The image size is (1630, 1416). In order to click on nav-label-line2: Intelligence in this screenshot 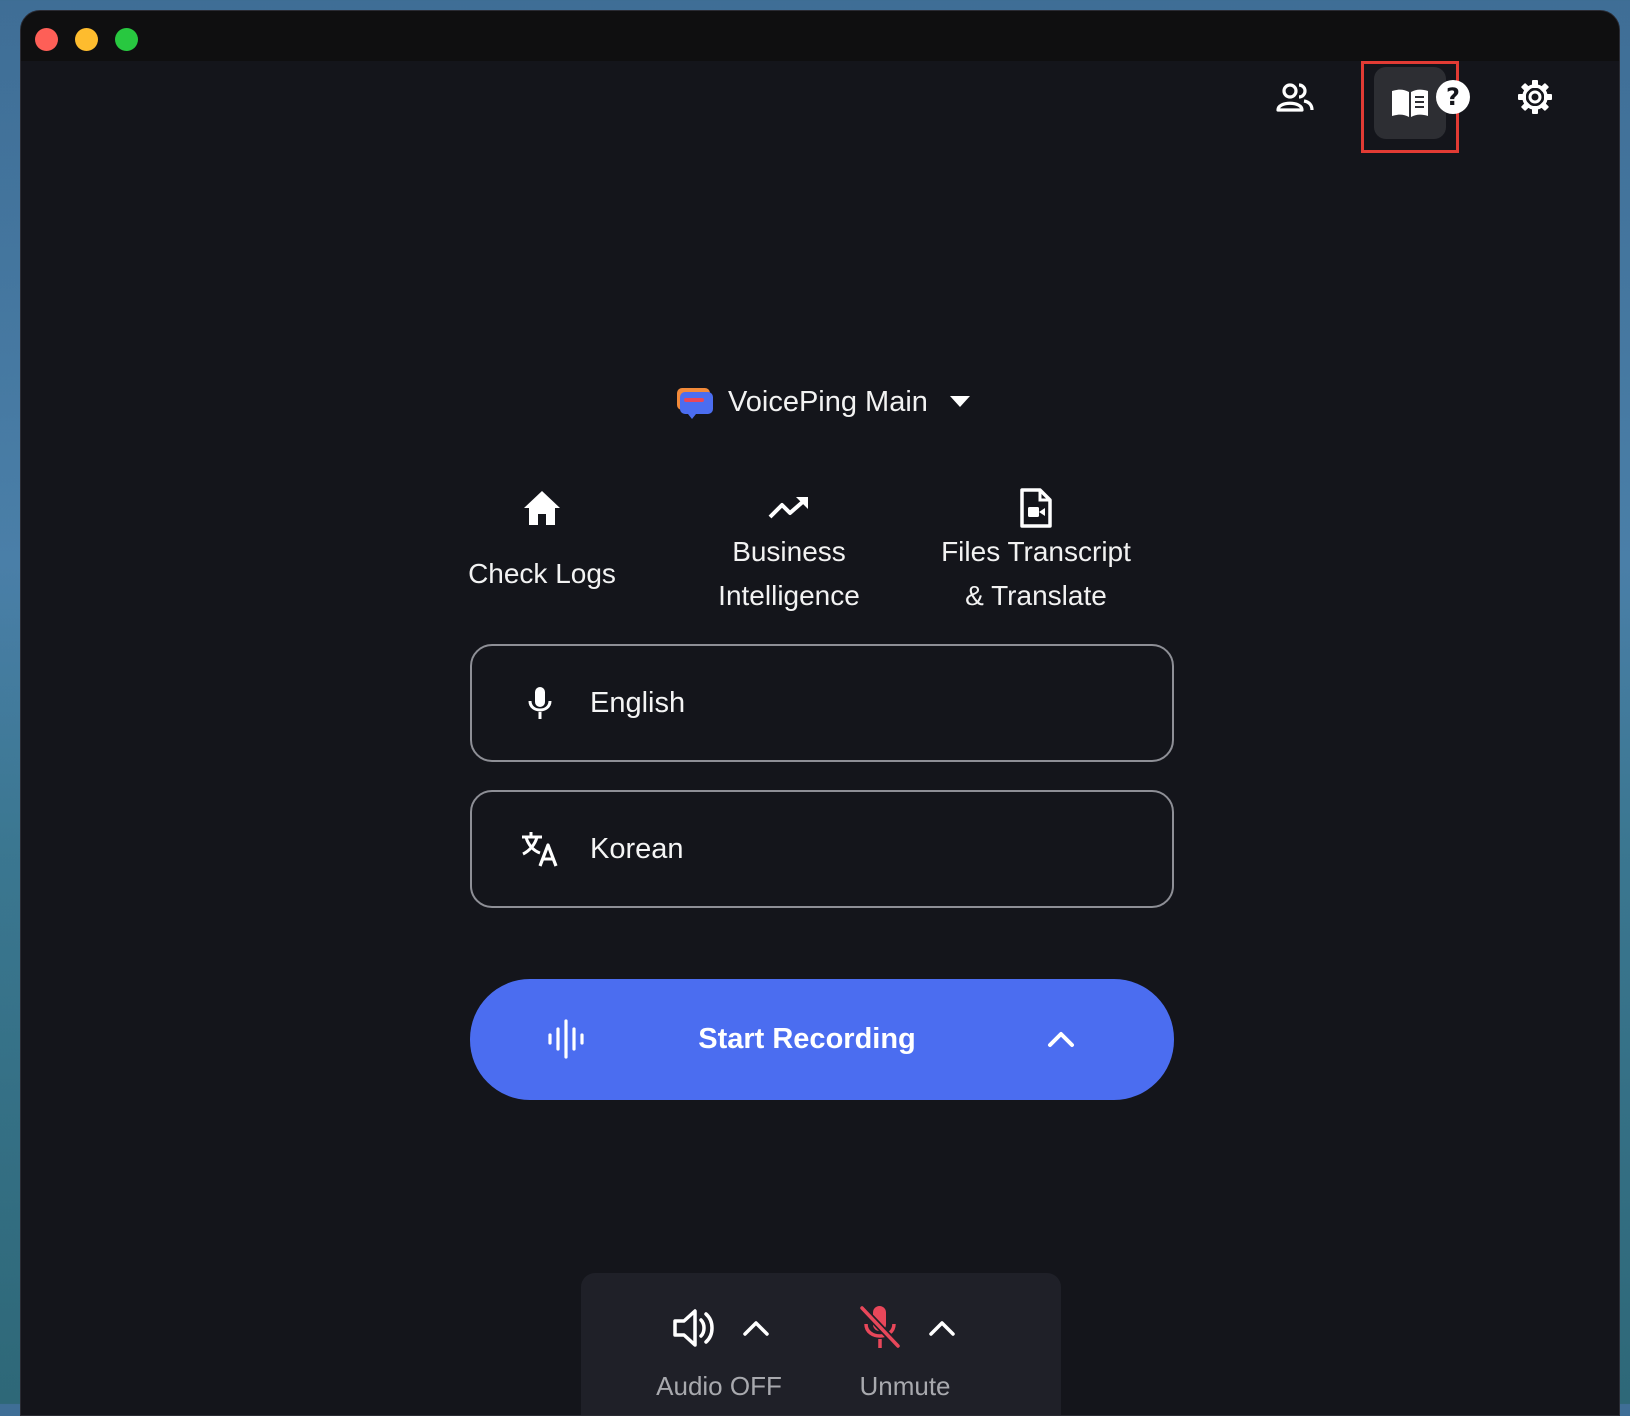, I will do `click(789, 595)`.